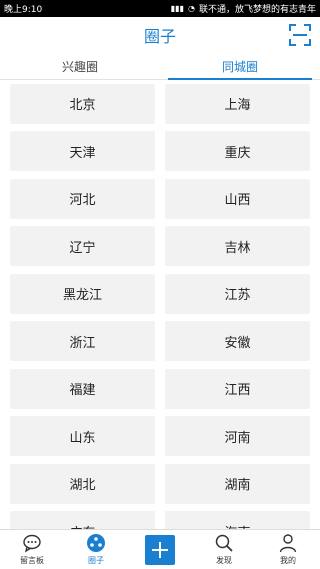 The image size is (320, 569). Describe the element at coordinates (82, 151) in the screenshot. I see `region-cell: 天津` at that location.